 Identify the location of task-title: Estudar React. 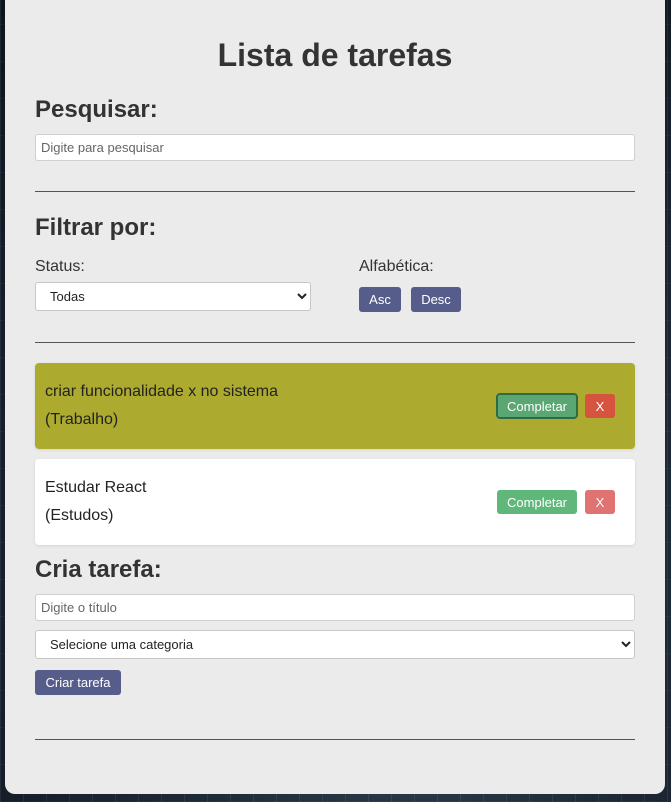
(96, 487).